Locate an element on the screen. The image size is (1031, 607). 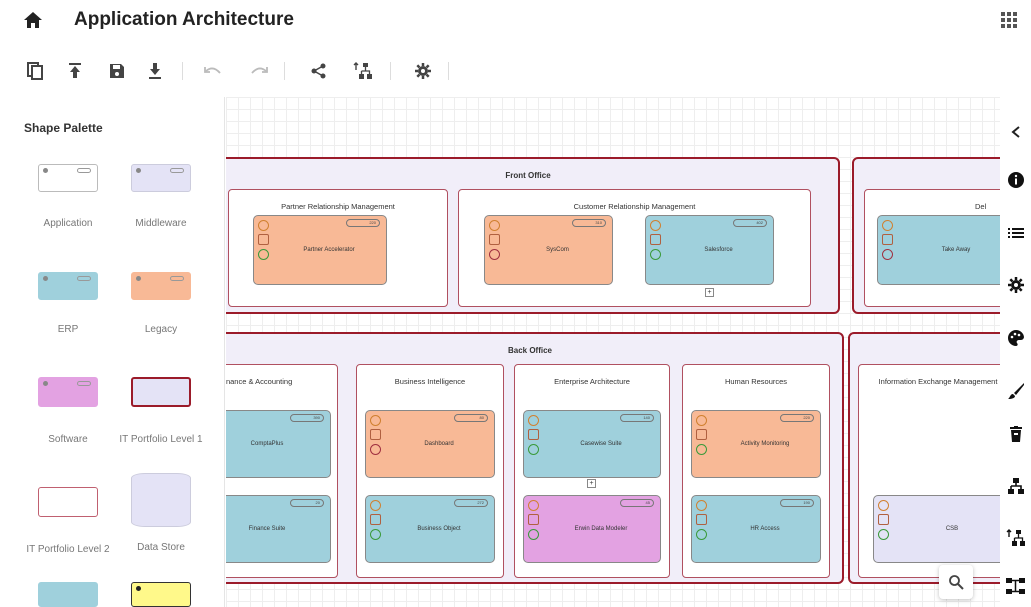
save-icon is located at coordinates (117, 71).